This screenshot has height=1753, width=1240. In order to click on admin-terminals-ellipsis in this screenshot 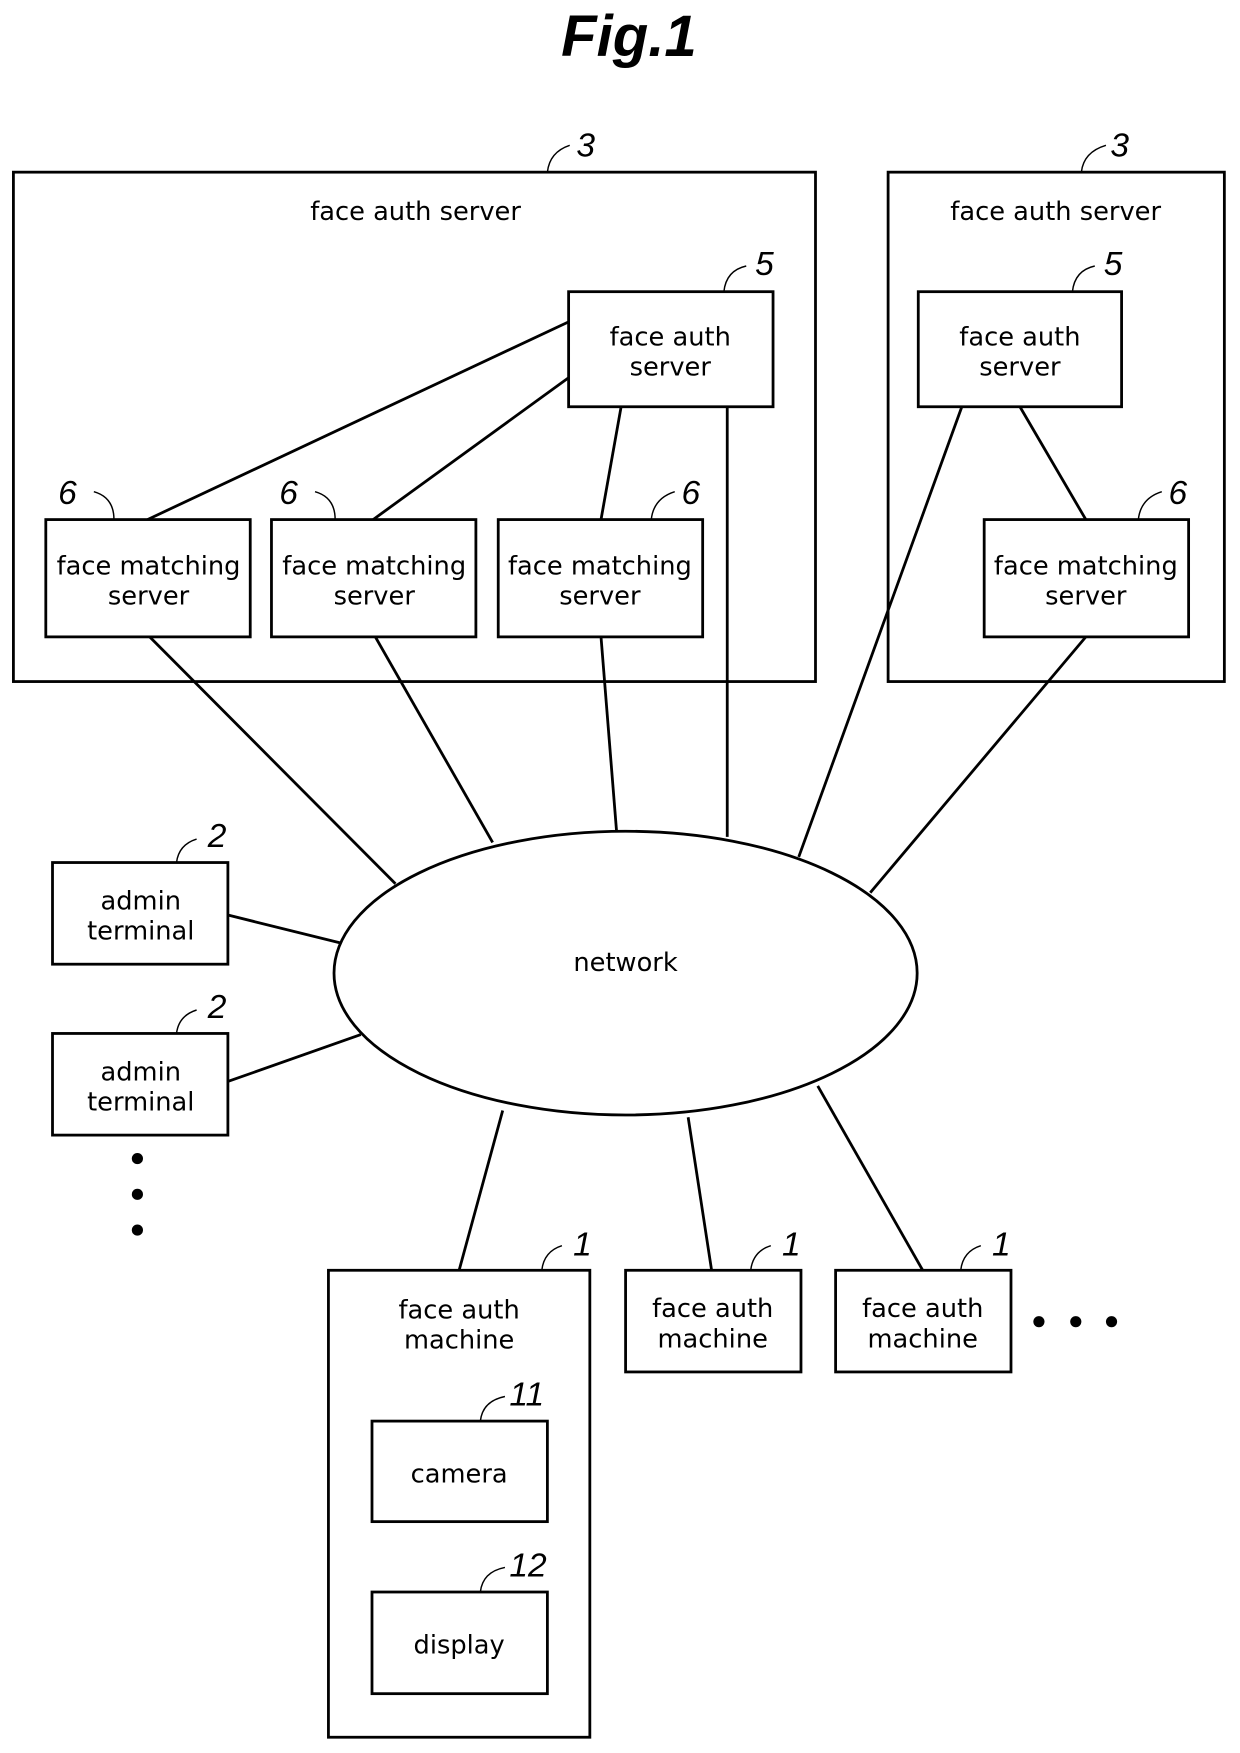, I will do `click(137, 1194)`.